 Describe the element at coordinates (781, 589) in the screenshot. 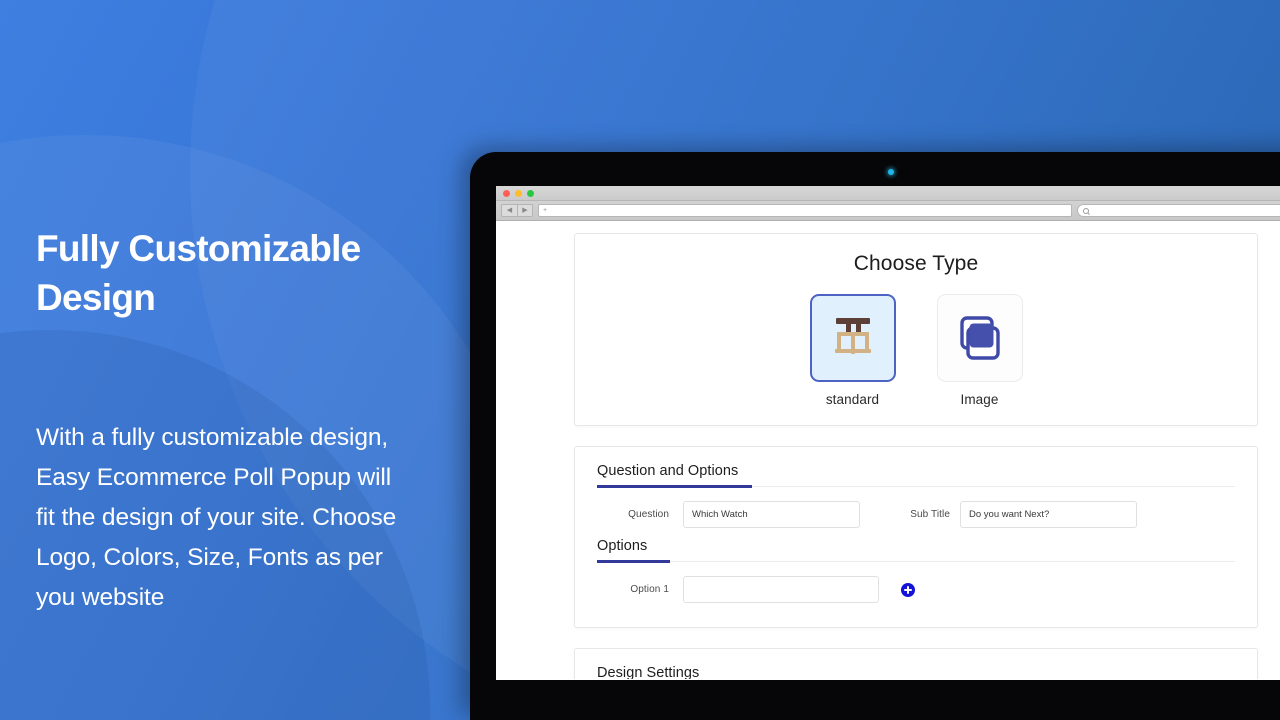

I see `option-1-input` at that location.